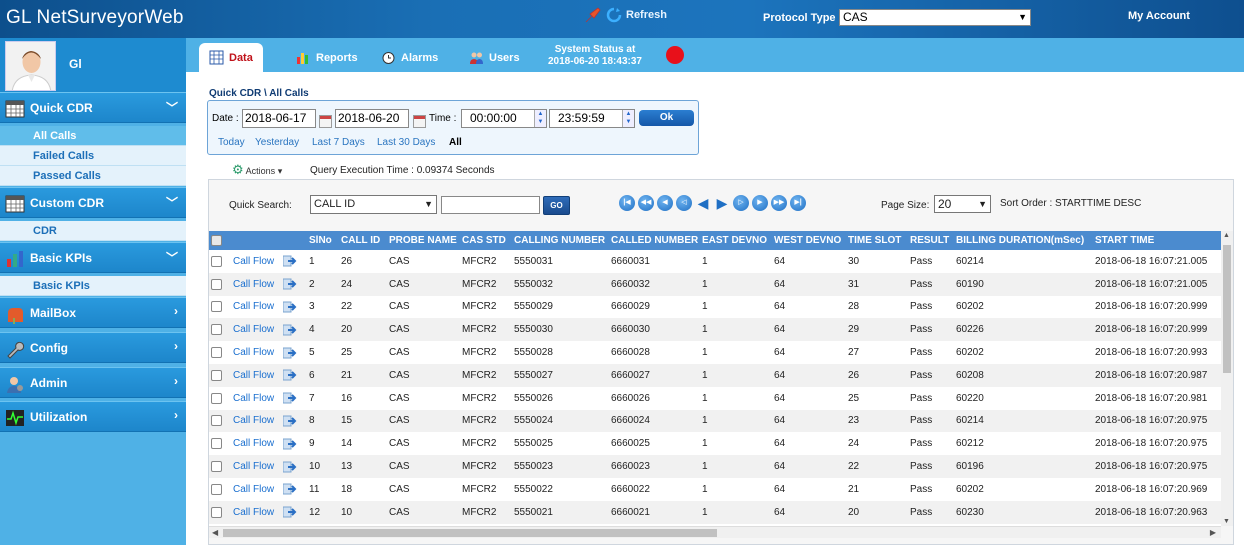 The width and height of the screenshot is (1244, 545). I want to click on sidebar-item-failed-calls: Failed Calls, so click(93, 156).